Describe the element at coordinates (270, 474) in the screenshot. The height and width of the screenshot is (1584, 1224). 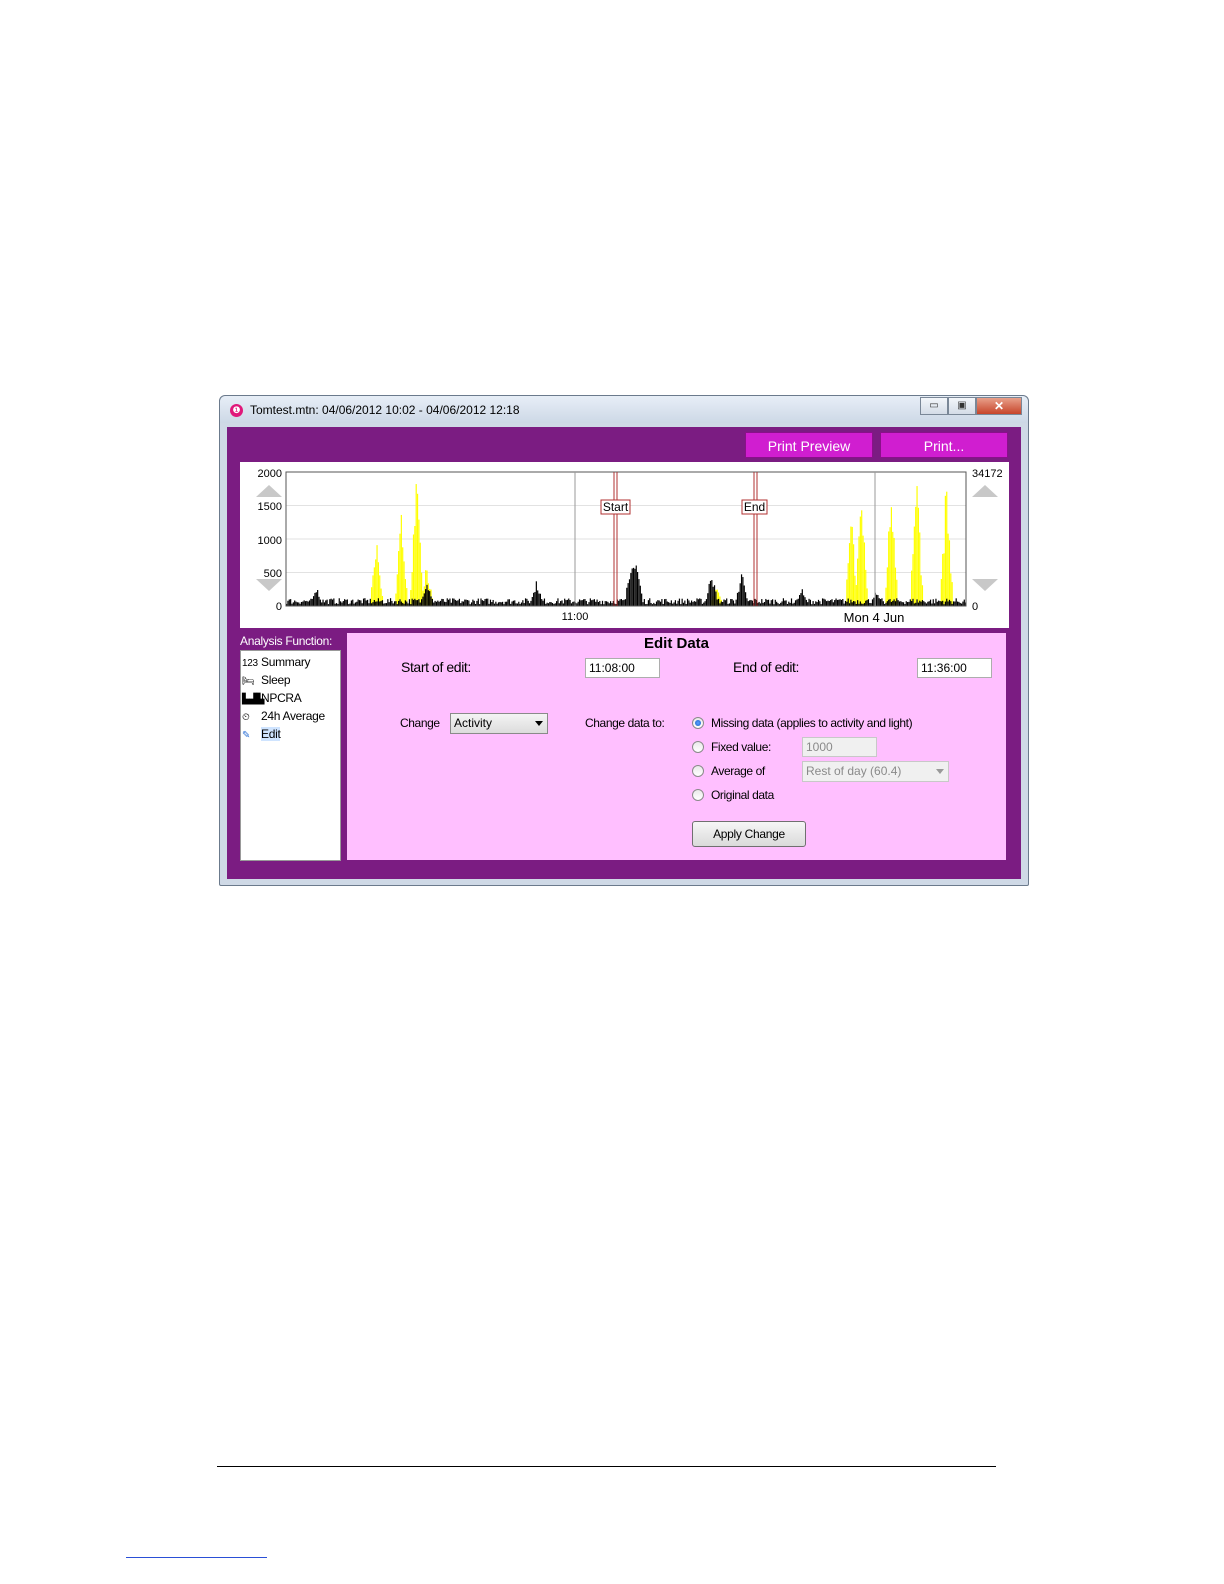
I see `y-tick-2000: 2000` at that location.